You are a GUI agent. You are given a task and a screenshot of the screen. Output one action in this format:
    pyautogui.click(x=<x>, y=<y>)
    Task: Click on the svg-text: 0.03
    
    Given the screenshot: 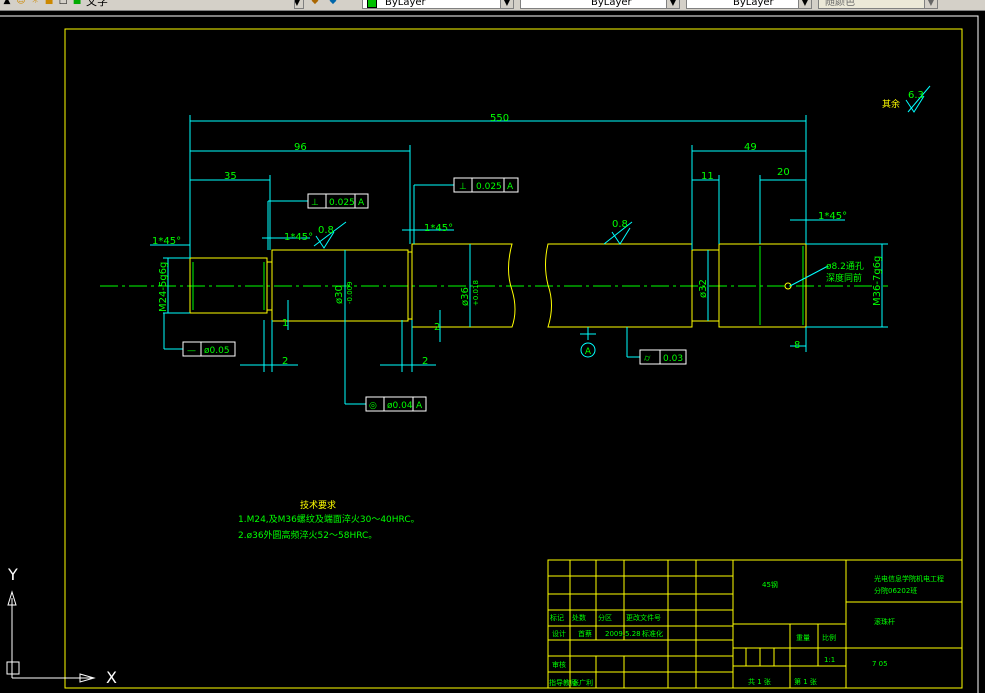 What is the action you would take?
    pyautogui.click(x=673, y=359)
    